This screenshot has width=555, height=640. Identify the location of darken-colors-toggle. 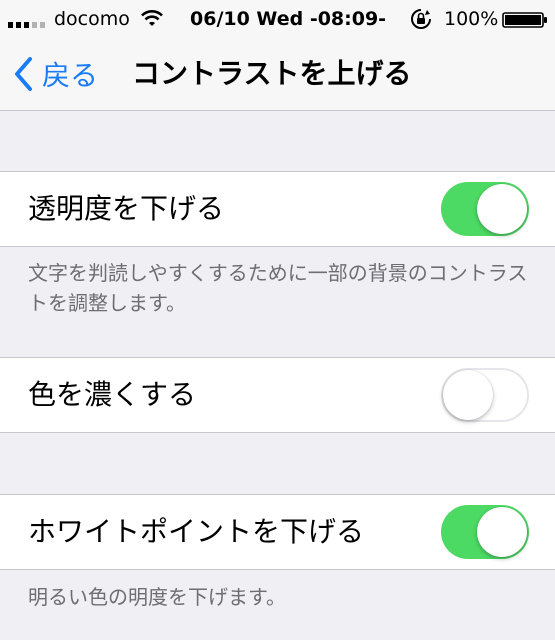
(485, 395).